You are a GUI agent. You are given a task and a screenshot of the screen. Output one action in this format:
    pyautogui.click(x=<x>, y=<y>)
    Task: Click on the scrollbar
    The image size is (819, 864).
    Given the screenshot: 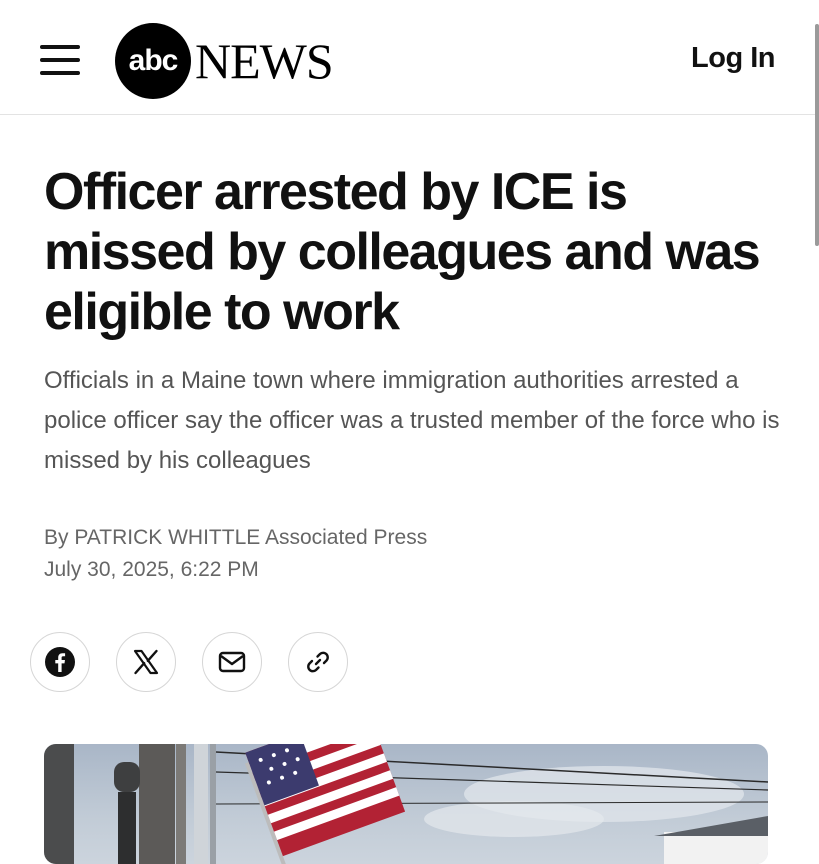 What is the action you would take?
    pyautogui.click(x=817, y=135)
    